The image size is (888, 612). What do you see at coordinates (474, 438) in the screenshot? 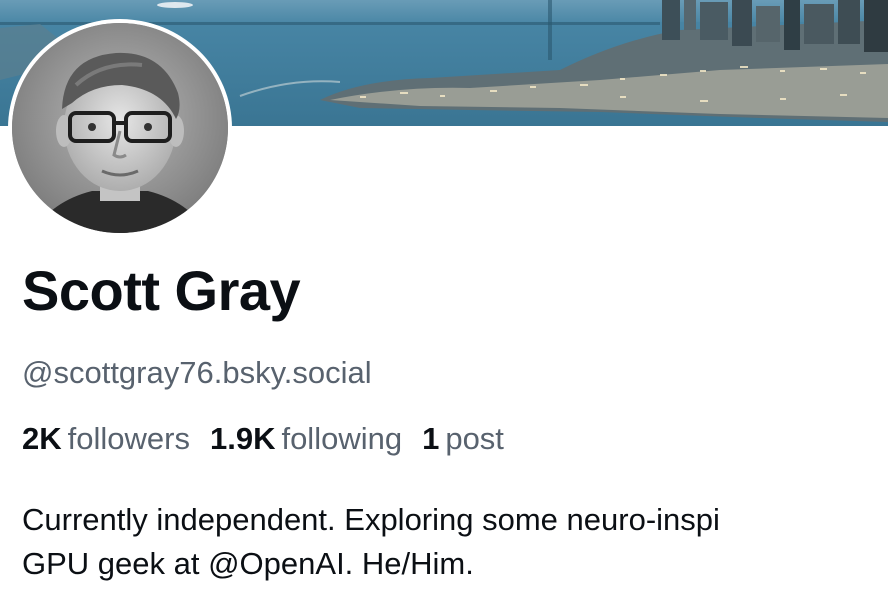
I see `posts-label: post` at bounding box center [474, 438].